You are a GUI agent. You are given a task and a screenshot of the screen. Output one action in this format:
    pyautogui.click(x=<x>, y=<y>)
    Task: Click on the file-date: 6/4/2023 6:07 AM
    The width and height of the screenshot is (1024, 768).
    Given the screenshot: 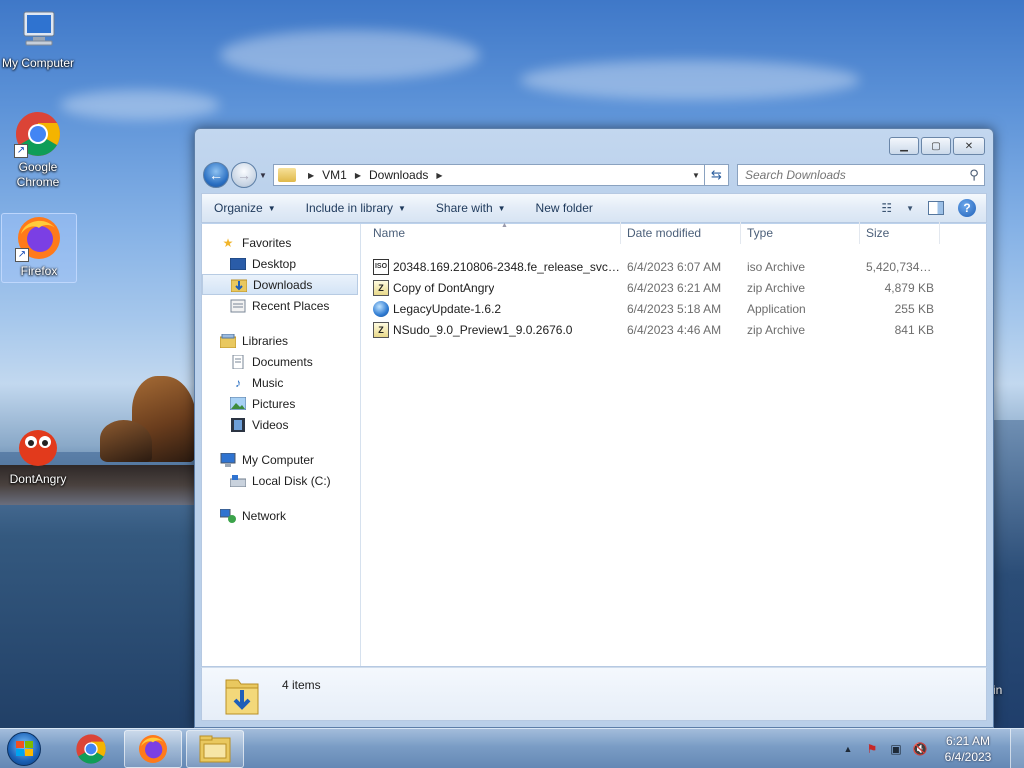 What is the action you would take?
    pyautogui.click(x=674, y=266)
    